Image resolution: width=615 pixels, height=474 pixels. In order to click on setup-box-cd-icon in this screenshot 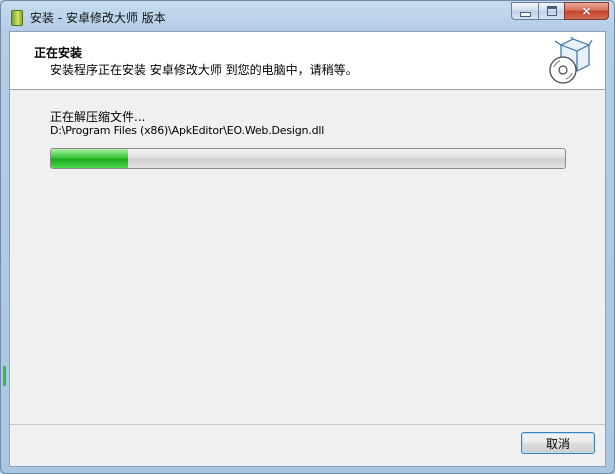, I will do `click(571, 60)`.